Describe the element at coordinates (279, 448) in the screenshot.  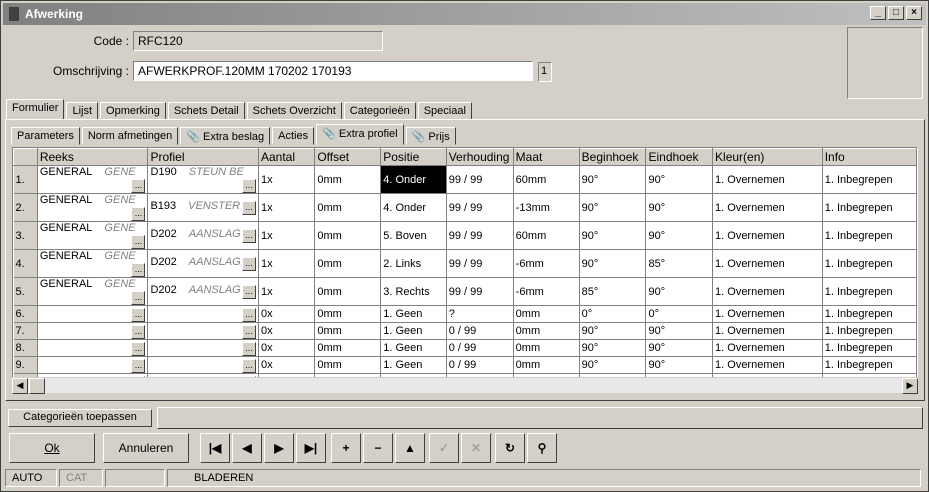
I see `next-record-button: ▶` at that location.